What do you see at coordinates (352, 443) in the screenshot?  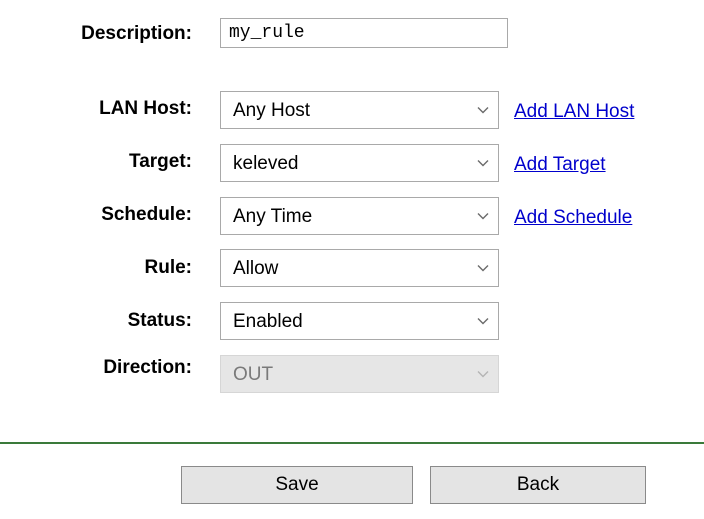 I see `section-divider` at bounding box center [352, 443].